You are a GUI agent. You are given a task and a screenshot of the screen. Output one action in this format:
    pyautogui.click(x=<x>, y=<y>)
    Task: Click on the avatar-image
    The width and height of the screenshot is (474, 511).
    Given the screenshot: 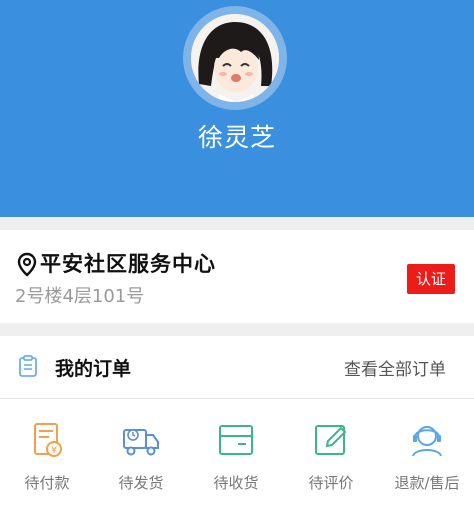 What is the action you would take?
    pyautogui.click(x=235, y=58)
    